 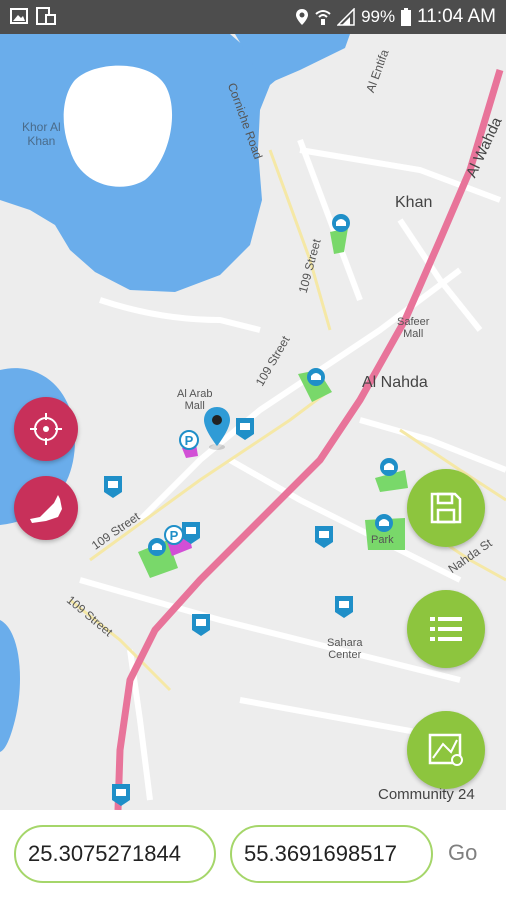 I want to click on wifi-icon, so click(x=323, y=17).